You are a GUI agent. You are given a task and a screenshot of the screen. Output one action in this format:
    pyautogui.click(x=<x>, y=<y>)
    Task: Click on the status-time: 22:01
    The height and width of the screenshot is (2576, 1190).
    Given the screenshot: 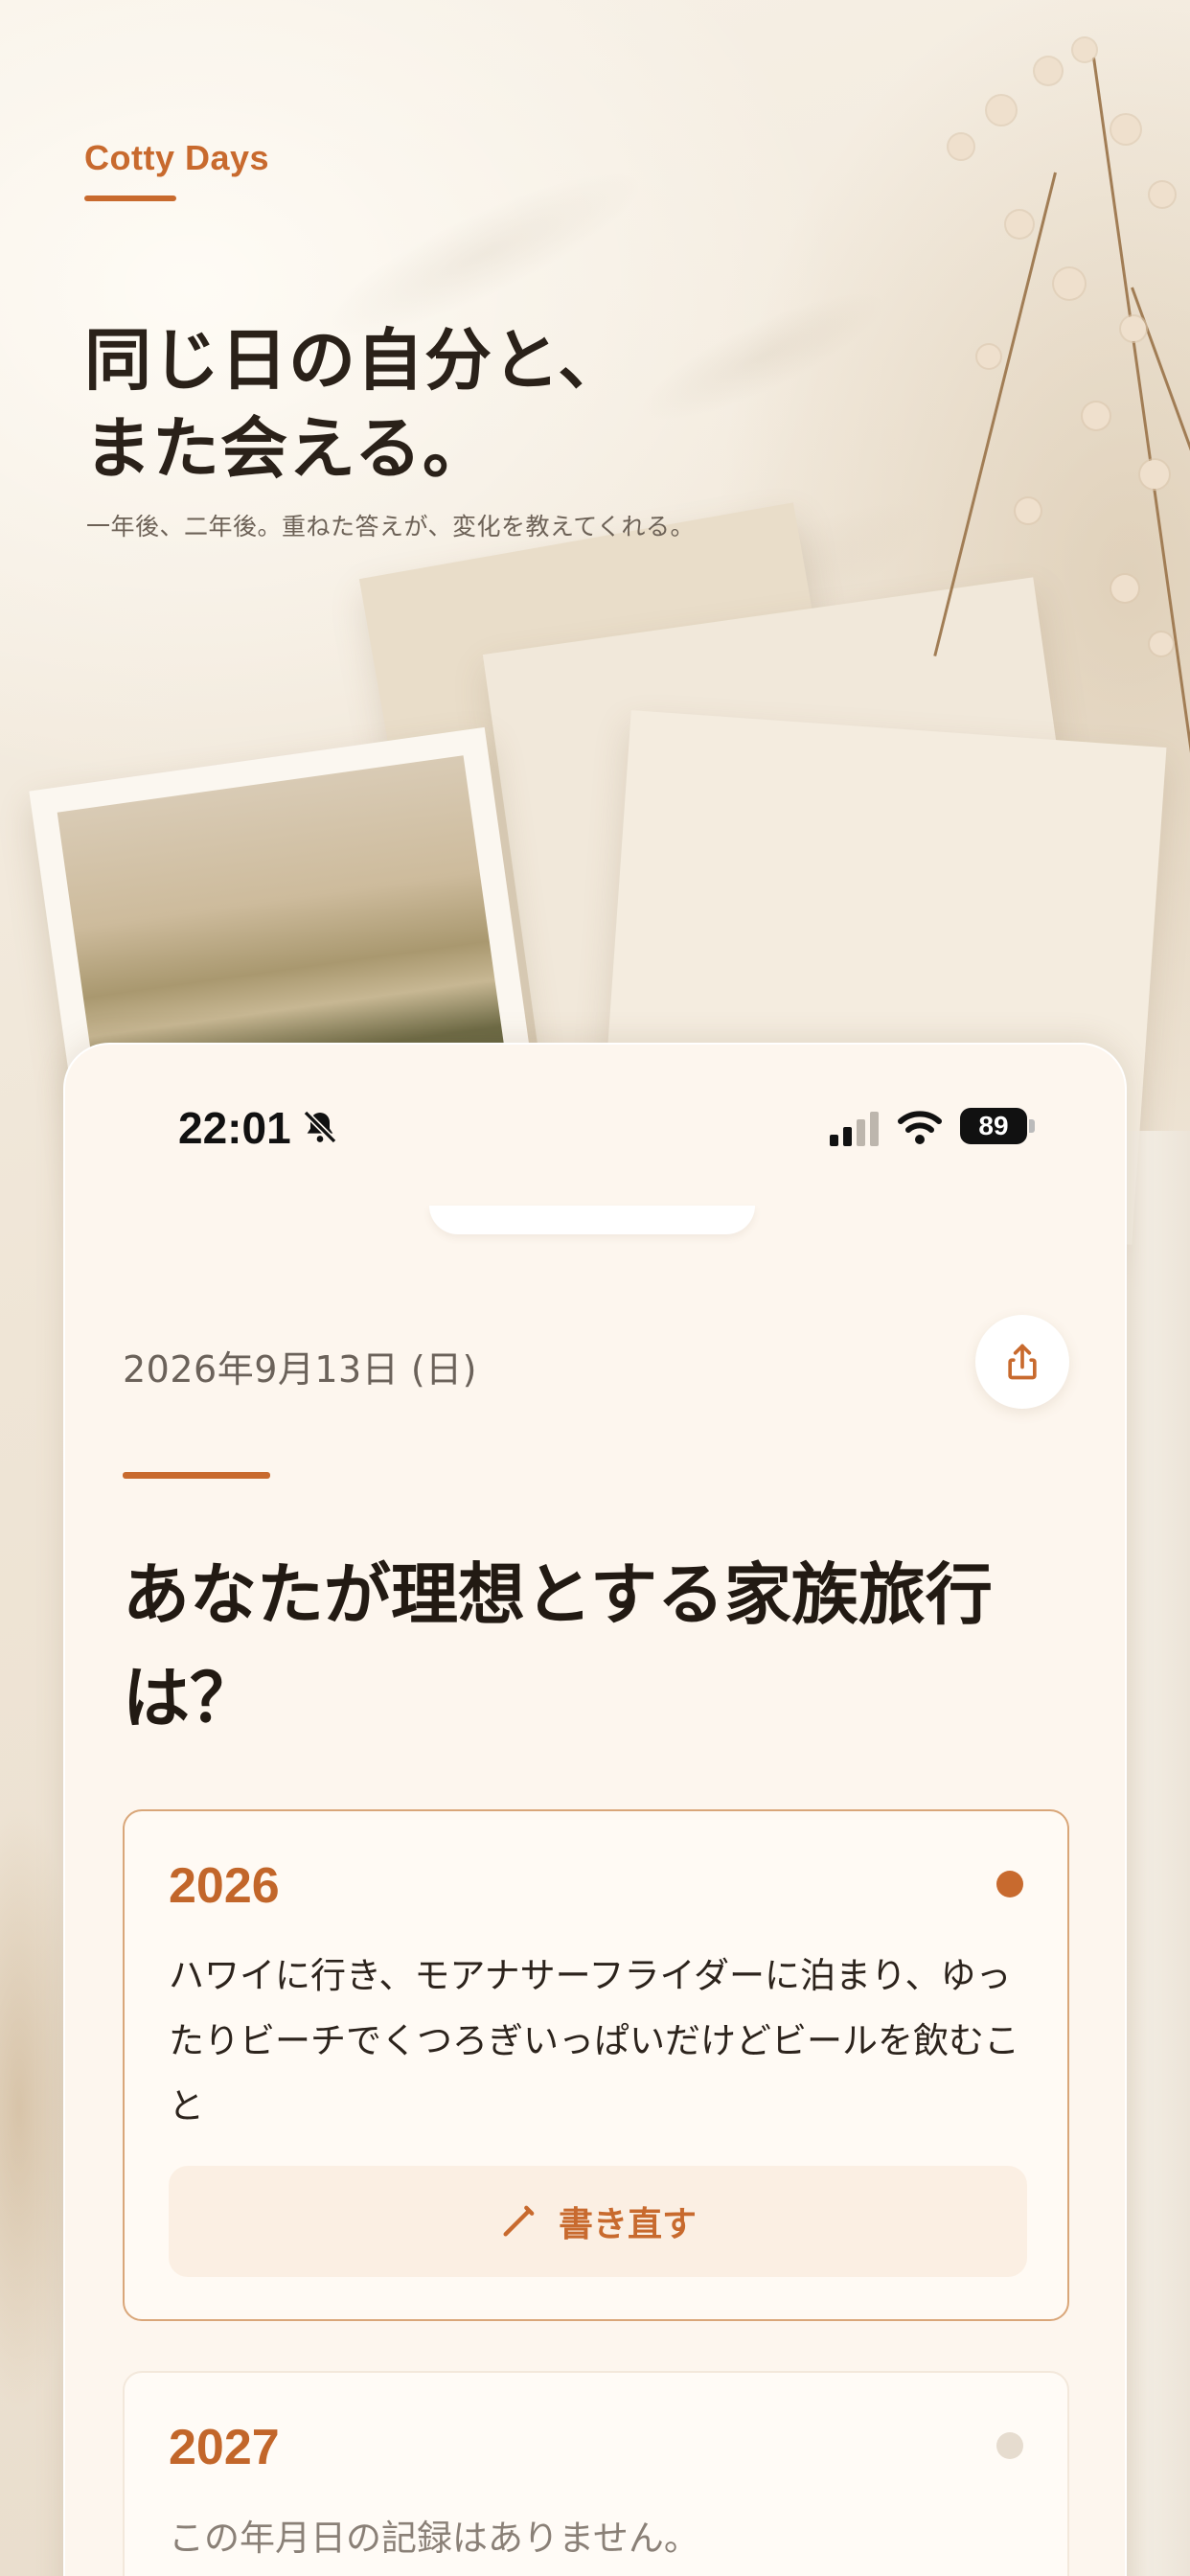 What is the action you would take?
    pyautogui.click(x=234, y=1128)
    